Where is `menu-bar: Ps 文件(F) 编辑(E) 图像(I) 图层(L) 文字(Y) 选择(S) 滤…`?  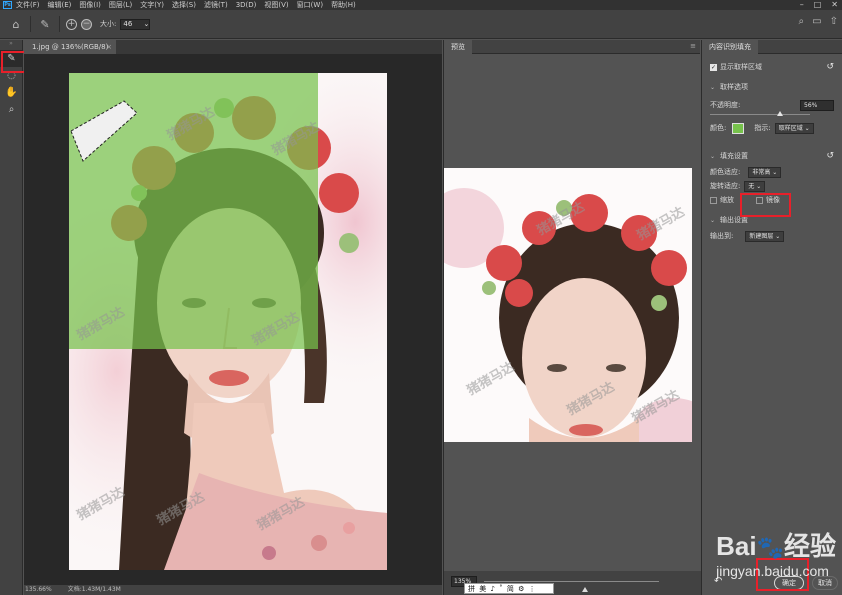
menu-bar: Ps 文件(F) 编辑(E) 图像(I) 图层(L) 文字(Y) 选择(S) 滤… is located at coordinates (421, 5).